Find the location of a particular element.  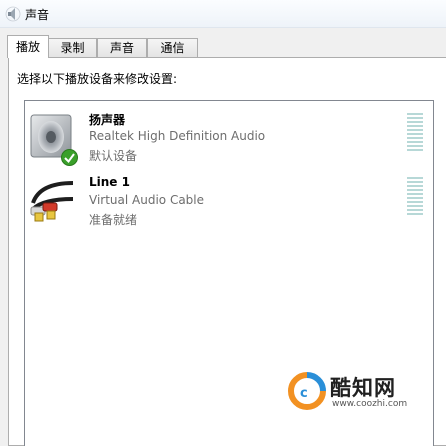

watermark: c 酷知网 www.coozhi.com is located at coordinates (361, 391).